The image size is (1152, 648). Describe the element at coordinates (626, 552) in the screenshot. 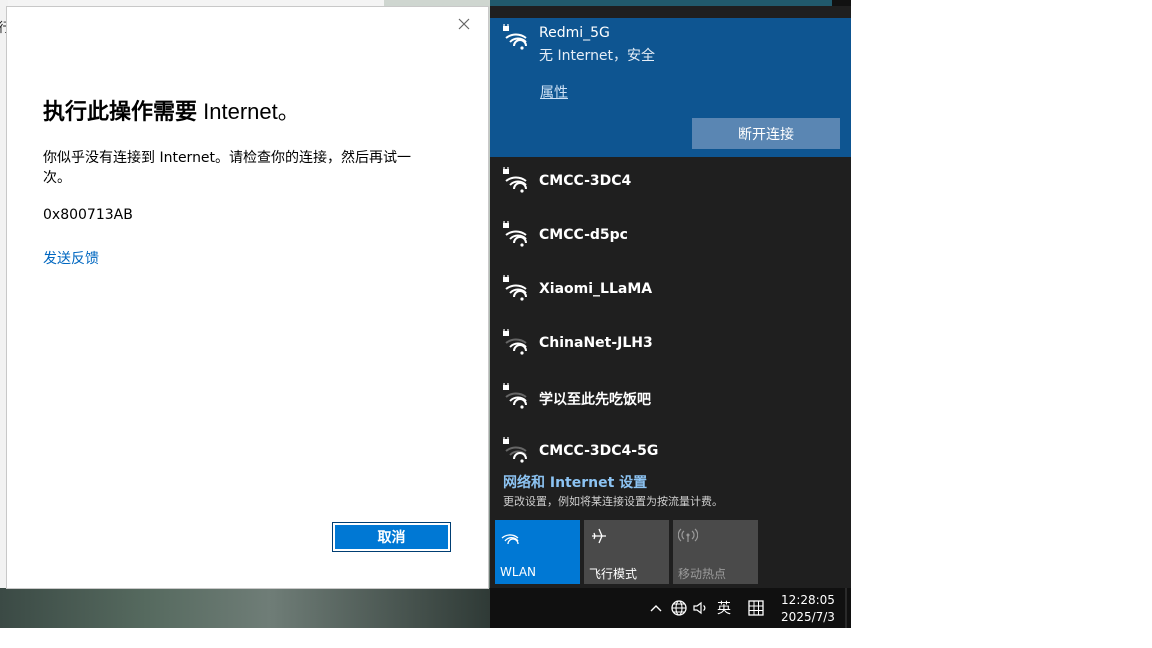

I see `airplane-mode-toggle: 飞行模式` at that location.